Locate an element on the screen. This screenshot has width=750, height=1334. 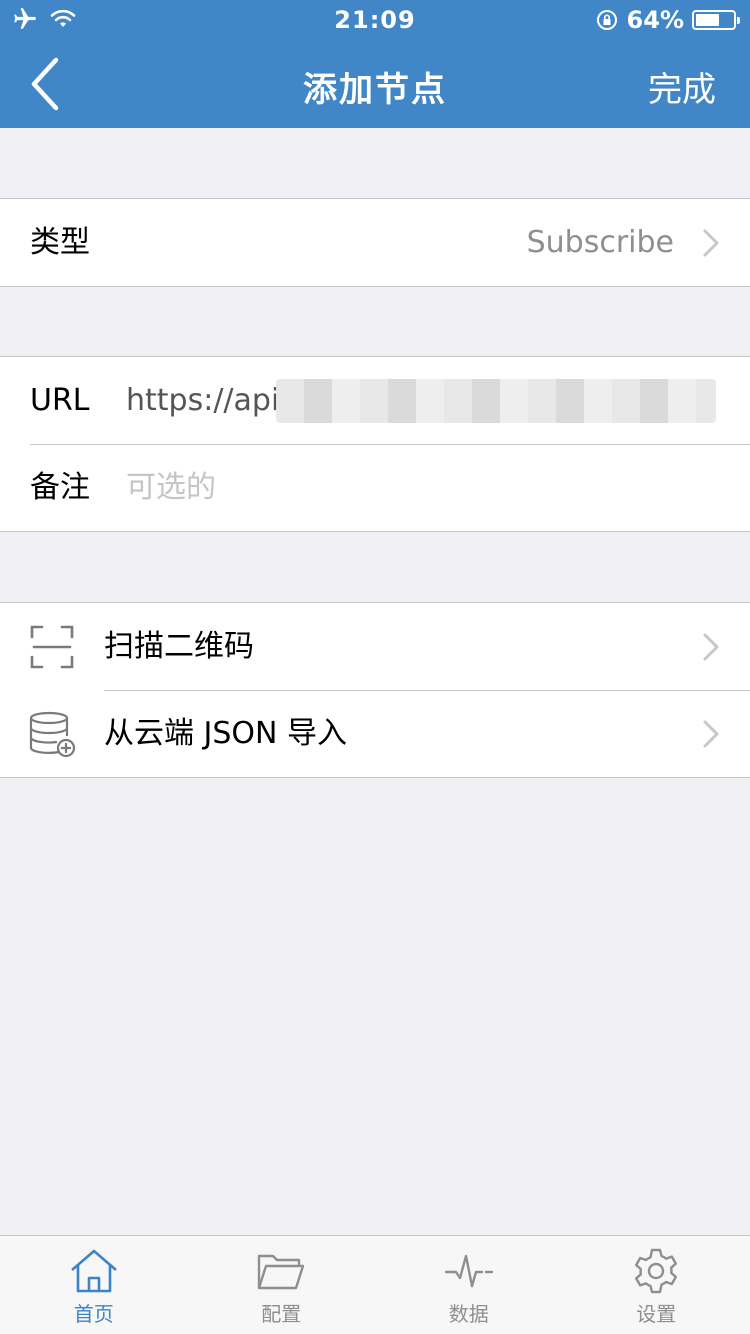
note-row: 备注 可选的 is located at coordinates (375, 487).